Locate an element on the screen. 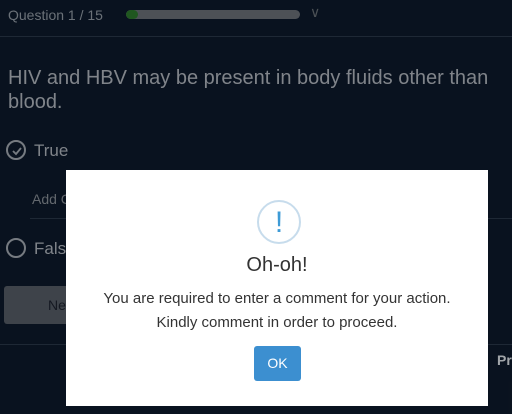 Image resolution: width=512 pixels, height=414 pixels. dialog-message-line2: Kindly comment in order to proceed. is located at coordinates (277, 322).